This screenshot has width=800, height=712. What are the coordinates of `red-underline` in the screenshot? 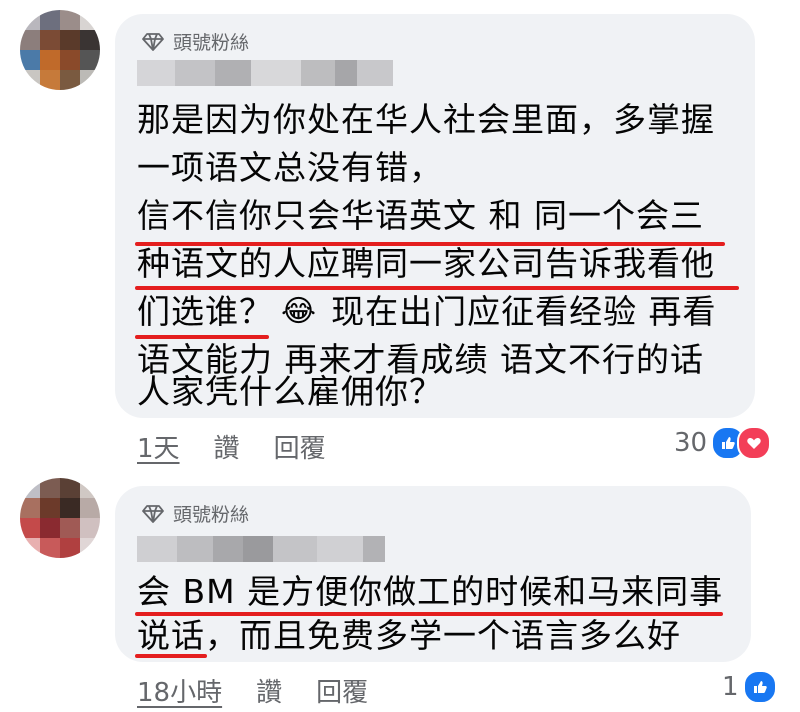 It's located at (171, 656).